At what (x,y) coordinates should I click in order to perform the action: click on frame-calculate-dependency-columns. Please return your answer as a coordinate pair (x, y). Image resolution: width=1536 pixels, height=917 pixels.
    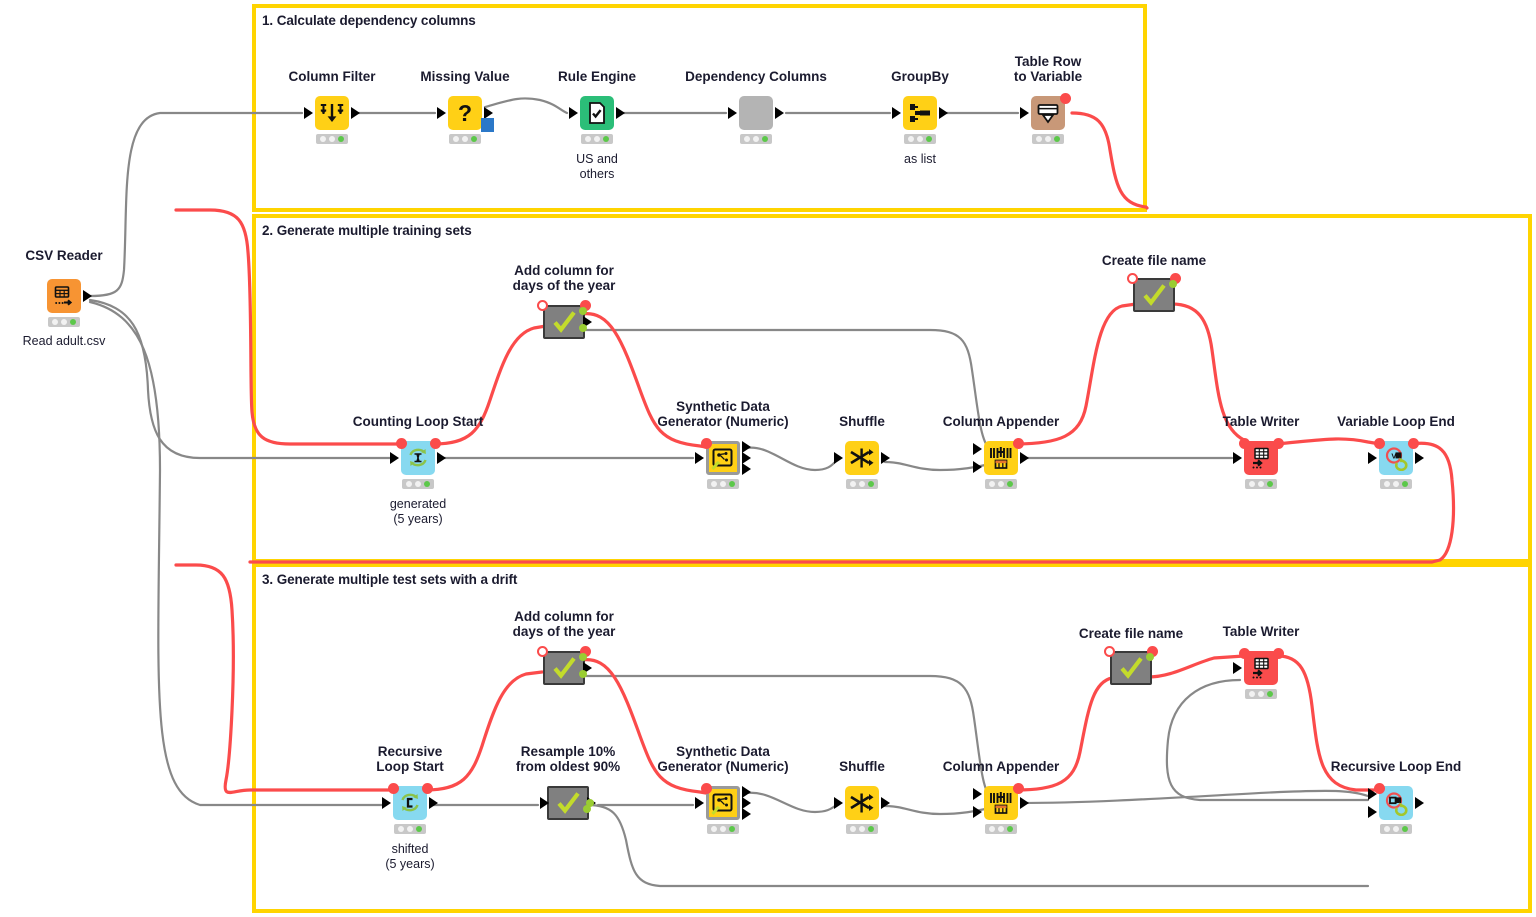
    Looking at the image, I should click on (699, 108).